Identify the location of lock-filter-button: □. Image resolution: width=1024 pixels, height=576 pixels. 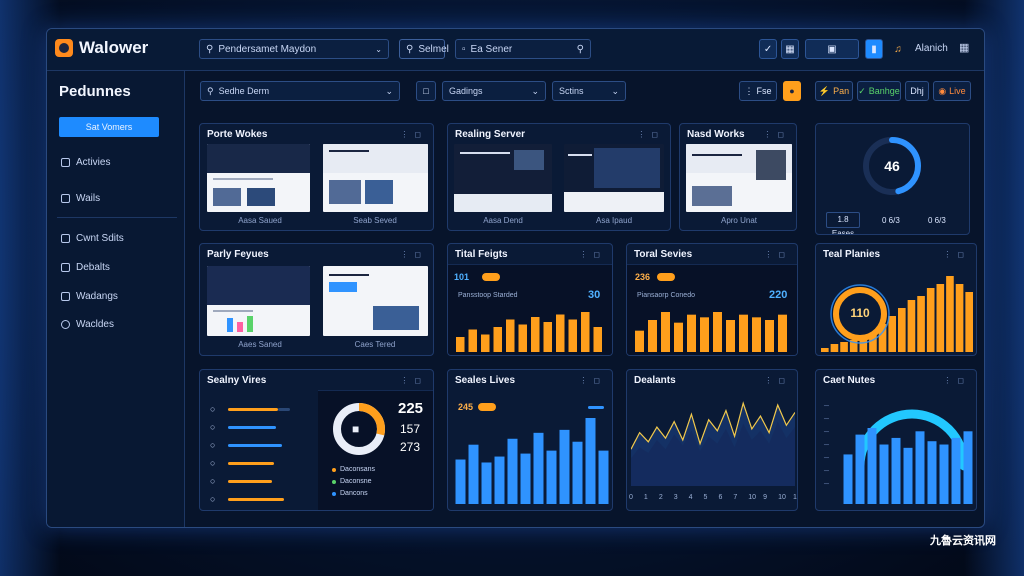
(426, 91).